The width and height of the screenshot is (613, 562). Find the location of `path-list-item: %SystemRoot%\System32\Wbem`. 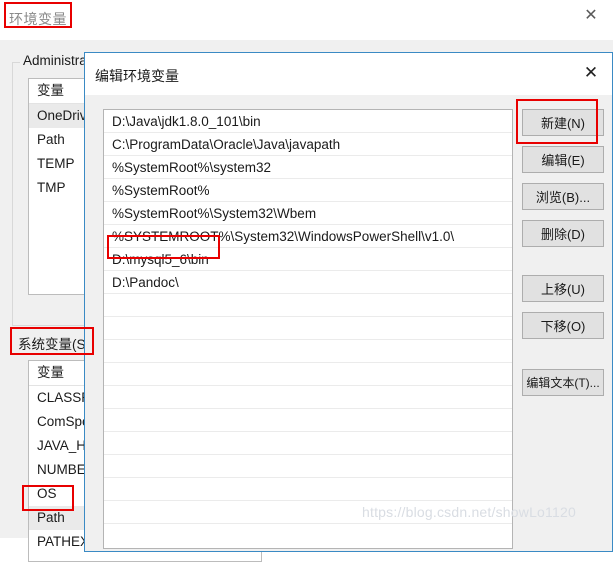

path-list-item: %SystemRoot%\System32\Wbem is located at coordinates (308, 213).